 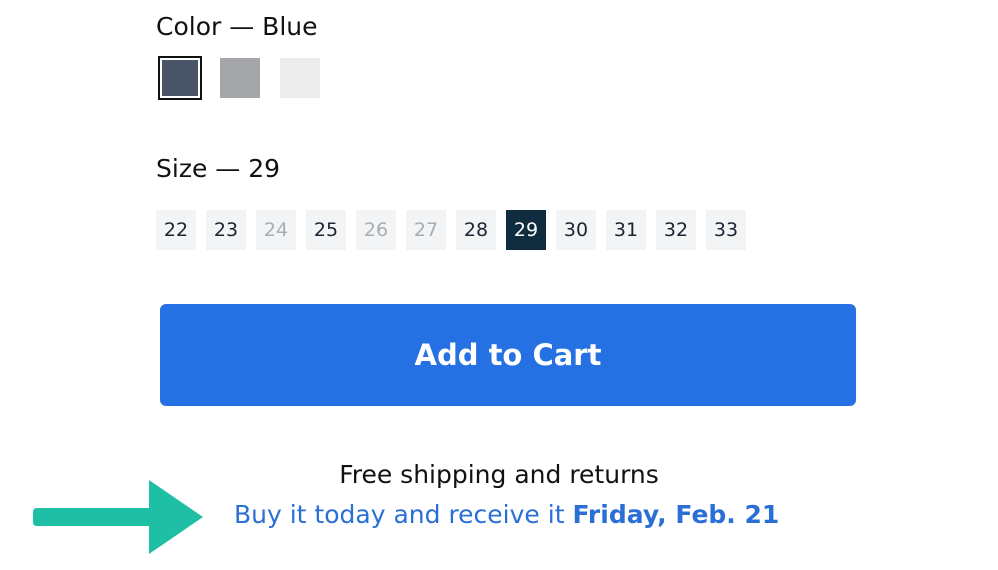 I want to click on arrow-right-icon, so click(x=118, y=517).